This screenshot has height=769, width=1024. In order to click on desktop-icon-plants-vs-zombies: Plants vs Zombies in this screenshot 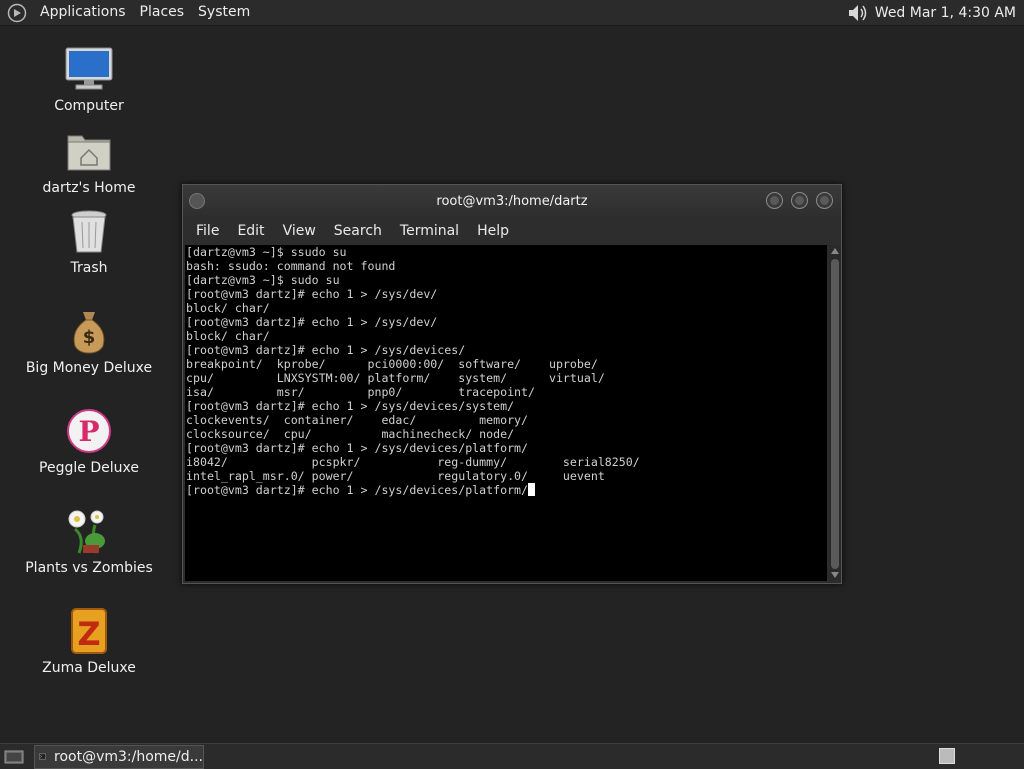, I will do `click(89, 541)`.